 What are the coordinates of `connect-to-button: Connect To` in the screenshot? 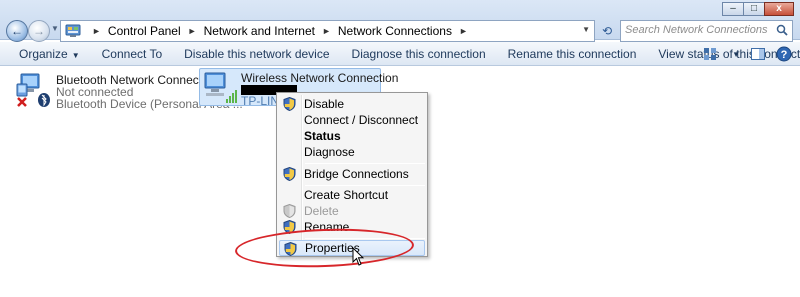 It's located at (132, 54).